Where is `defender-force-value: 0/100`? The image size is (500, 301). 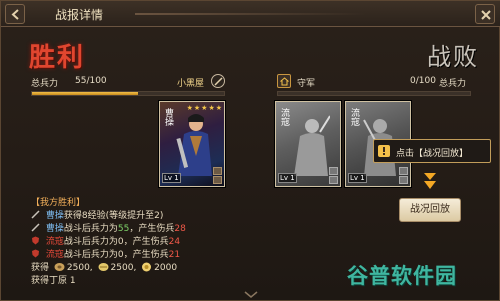
defender-force-value: 0/100 is located at coordinates (423, 81).